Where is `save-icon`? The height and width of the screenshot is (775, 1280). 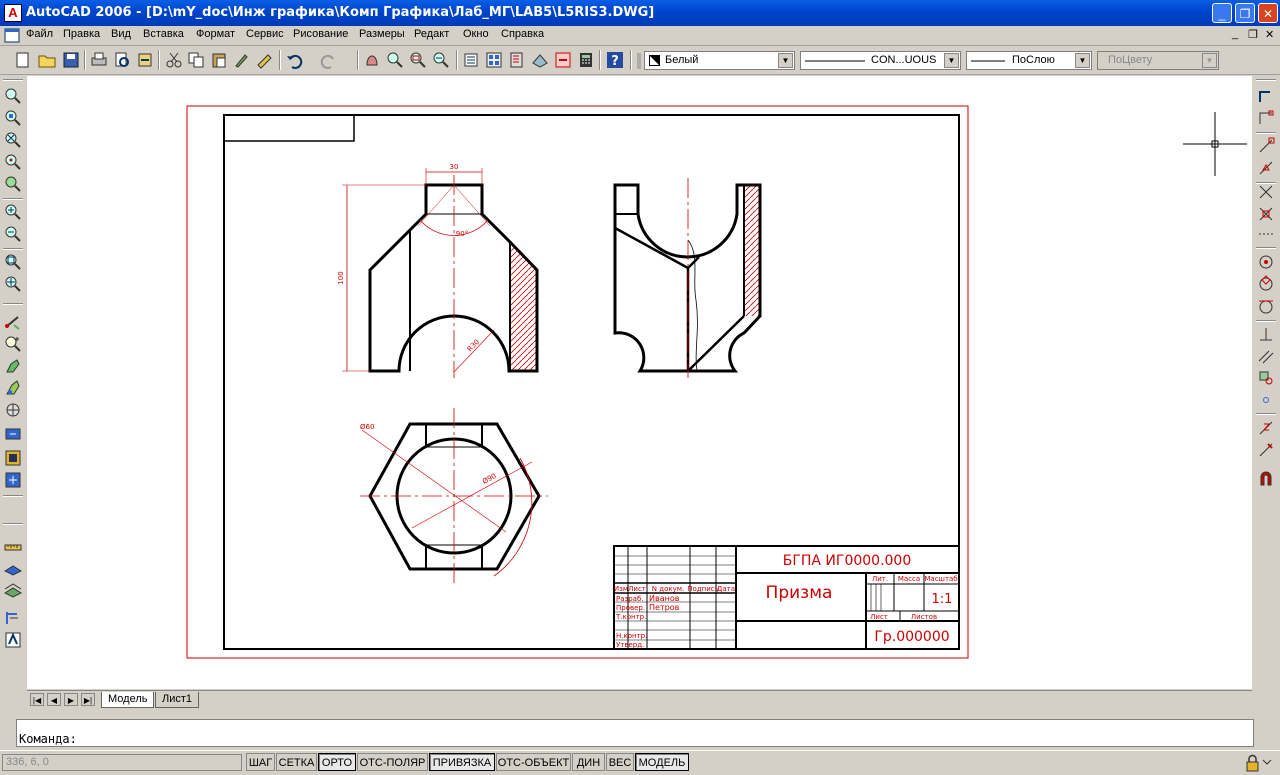 save-icon is located at coordinates (71, 60).